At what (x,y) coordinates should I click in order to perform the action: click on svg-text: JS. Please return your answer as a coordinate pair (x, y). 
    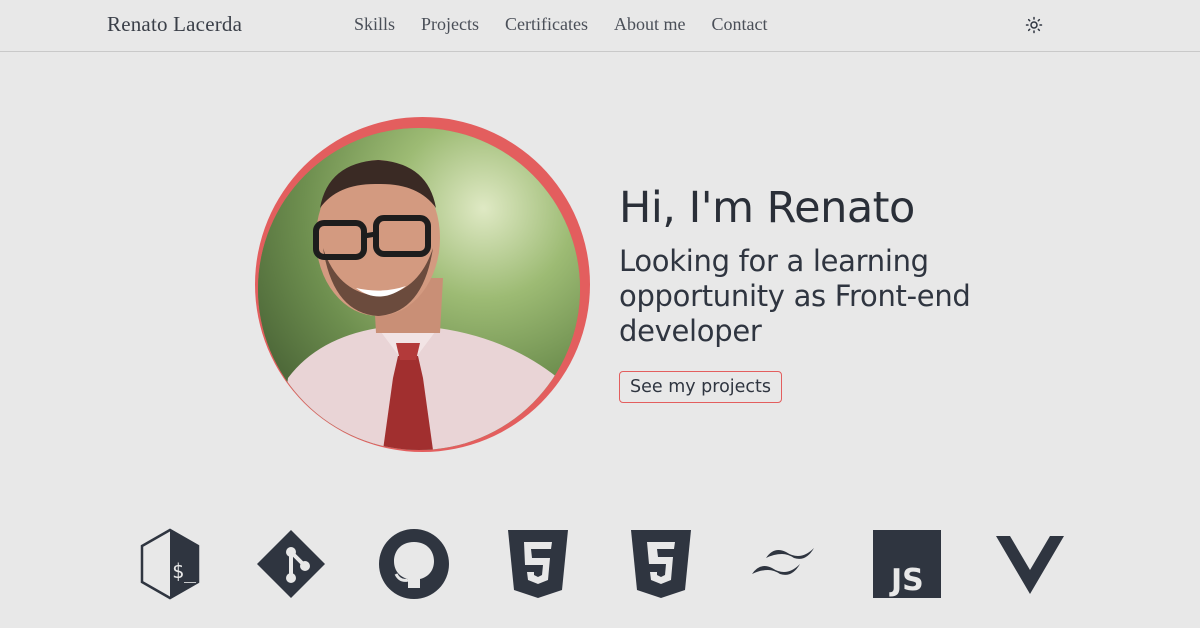
    Looking at the image, I should click on (906, 580).